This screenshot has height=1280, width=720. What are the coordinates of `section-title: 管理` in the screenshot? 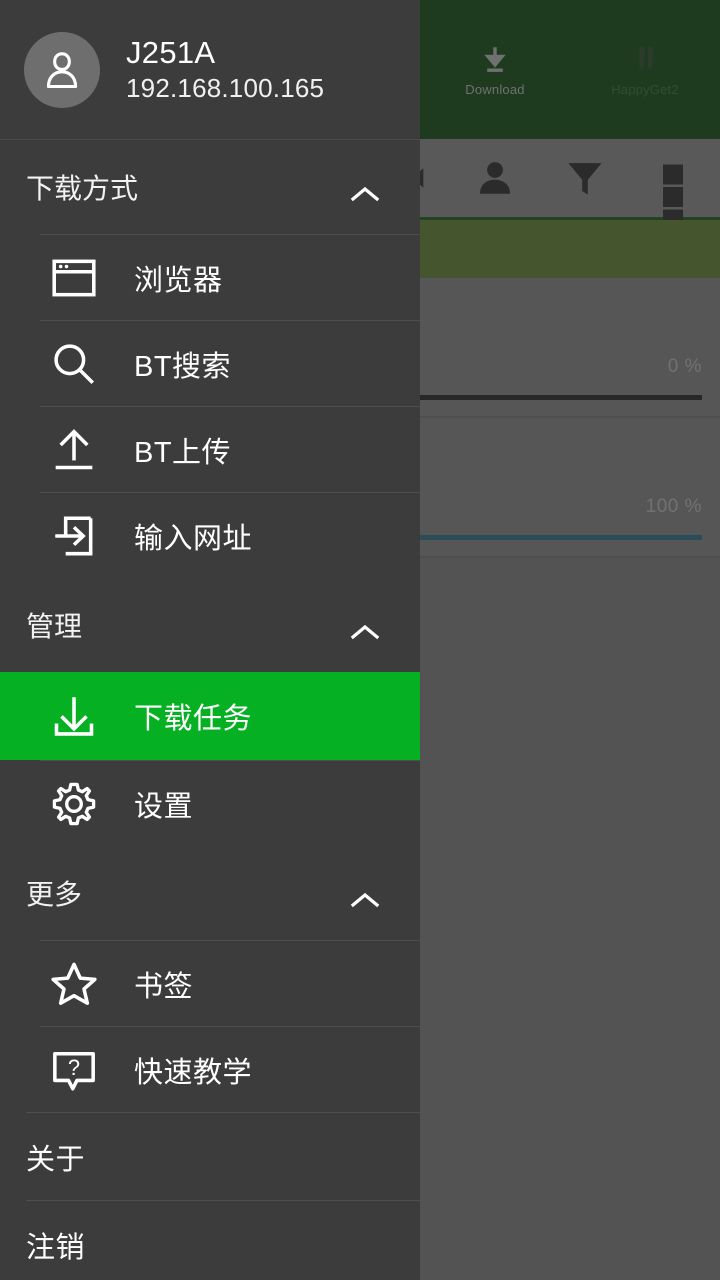 It's located at (54, 626).